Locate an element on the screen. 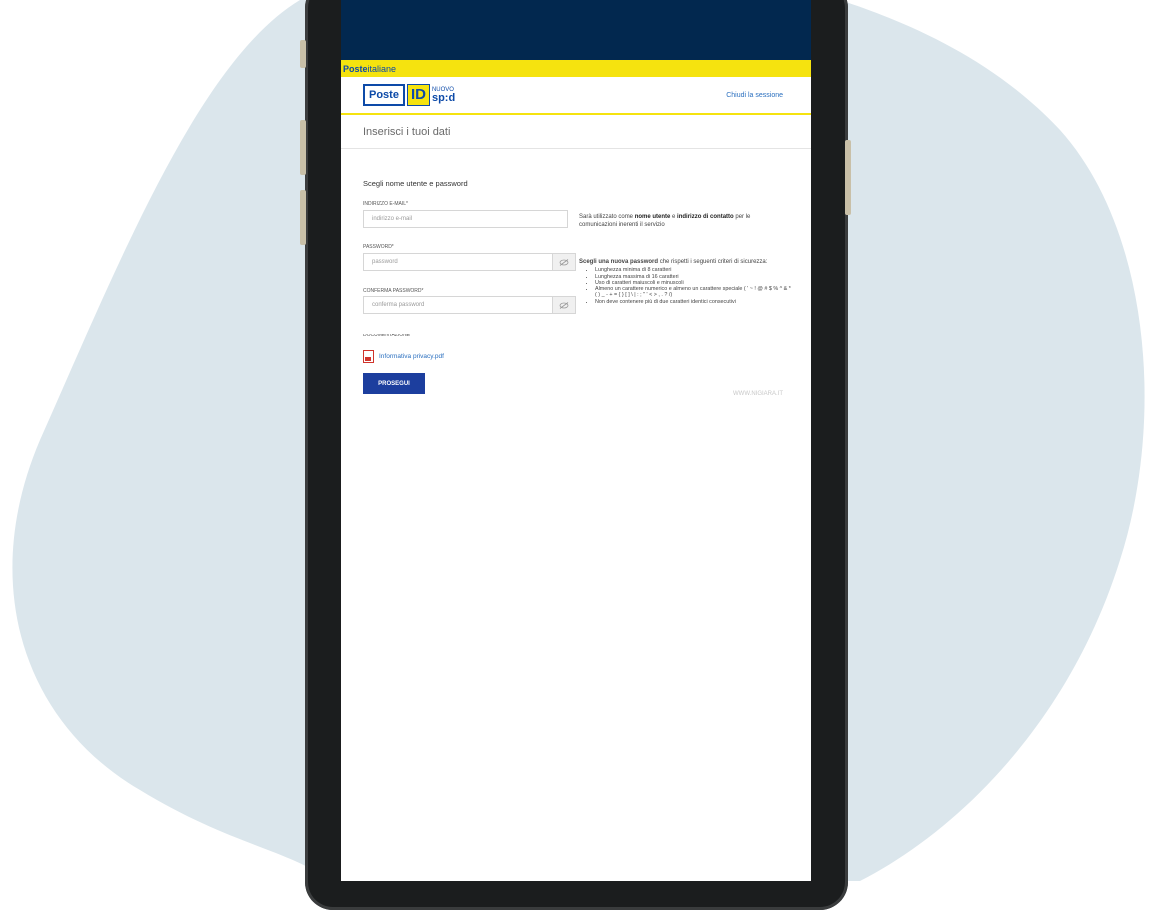 The width and height of the screenshot is (1150, 910). email-field: indirizzo e-mail is located at coordinates (465, 219).